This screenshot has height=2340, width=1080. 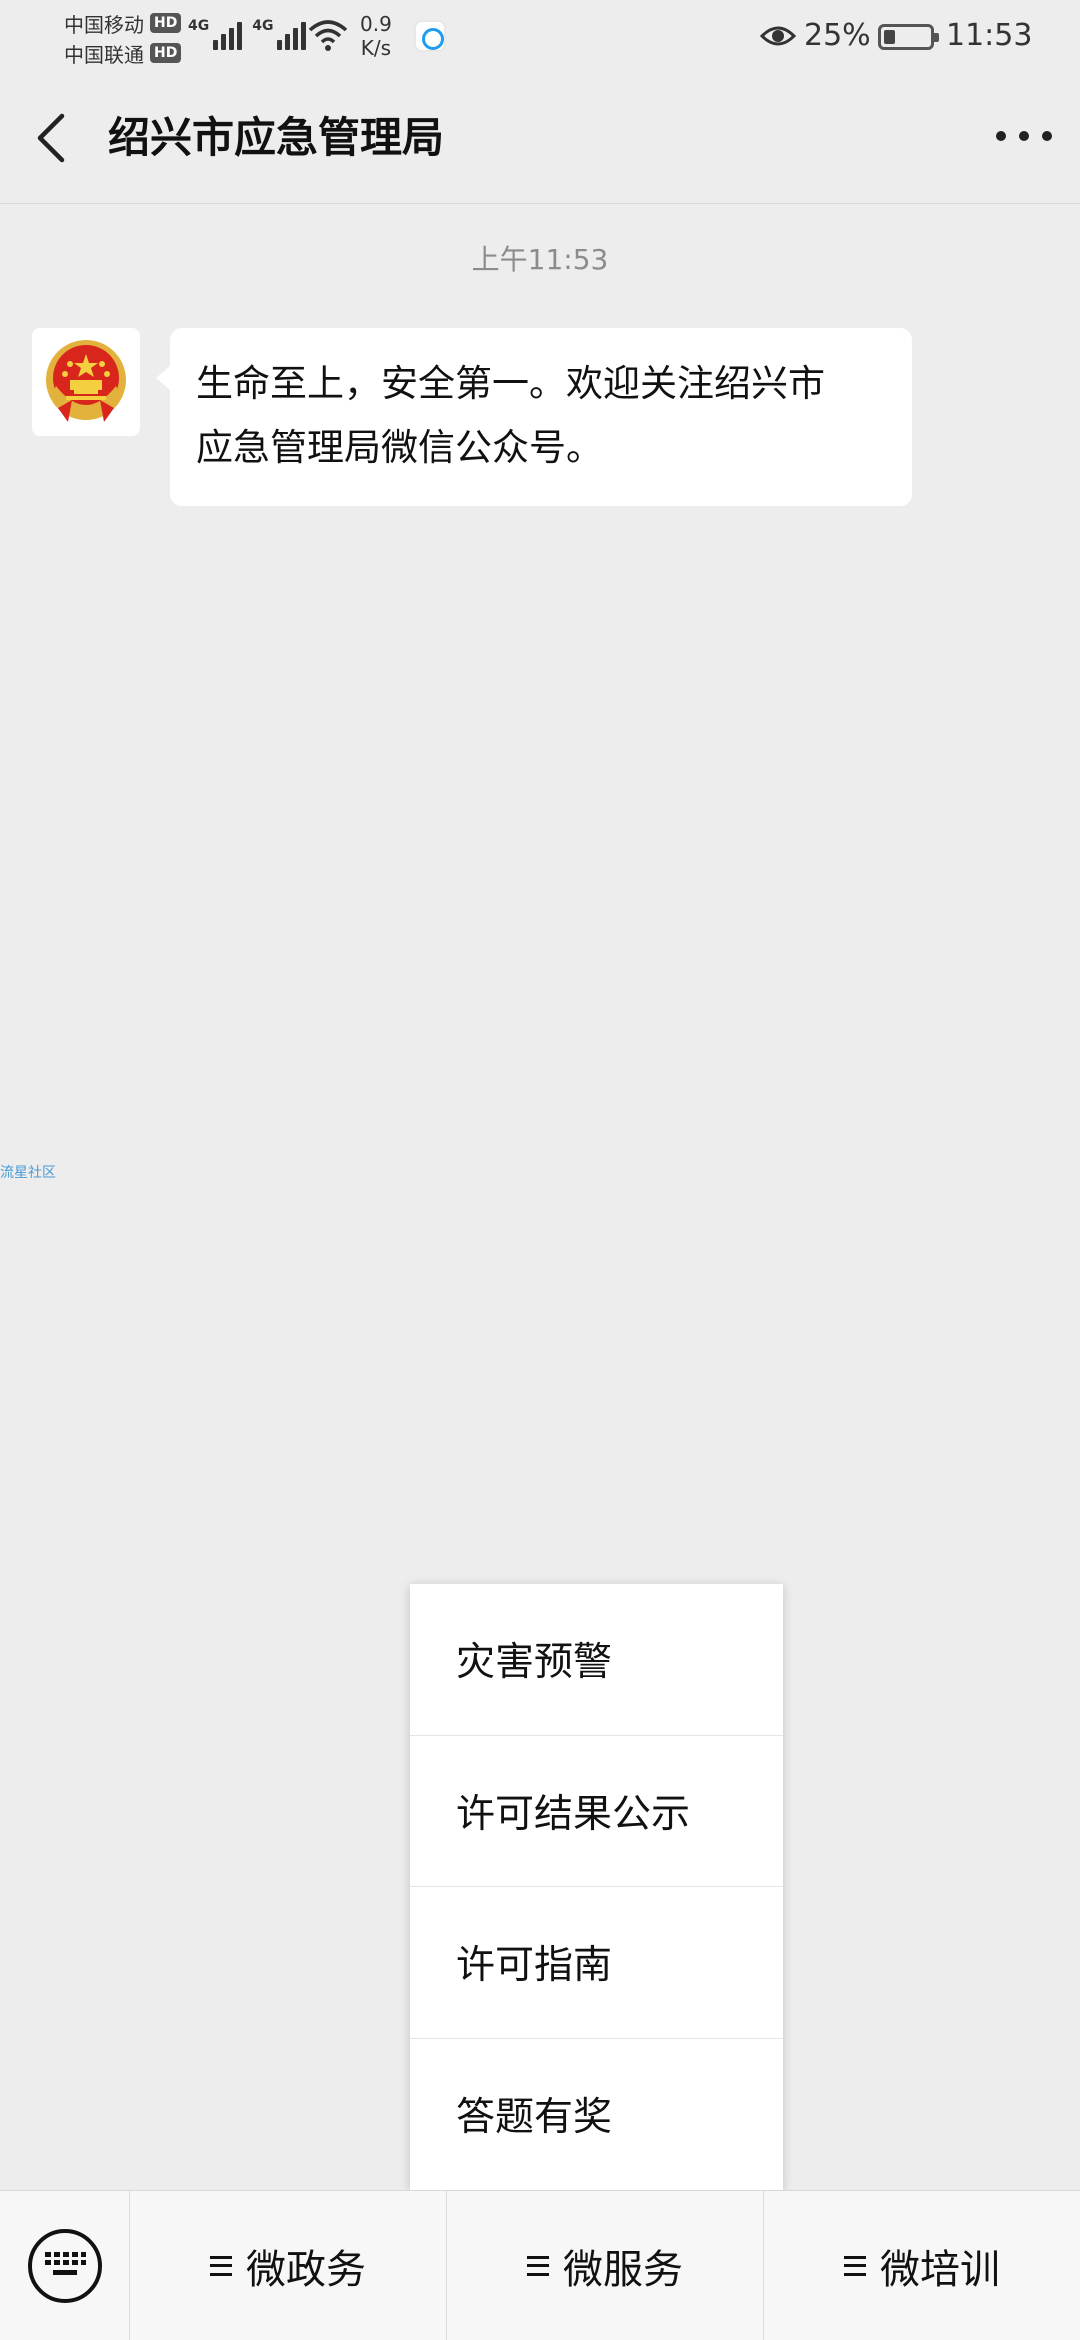 What do you see at coordinates (540, 259) in the screenshot?
I see `message-timestamp: 上午11:53` at bounding box center [540, 259].